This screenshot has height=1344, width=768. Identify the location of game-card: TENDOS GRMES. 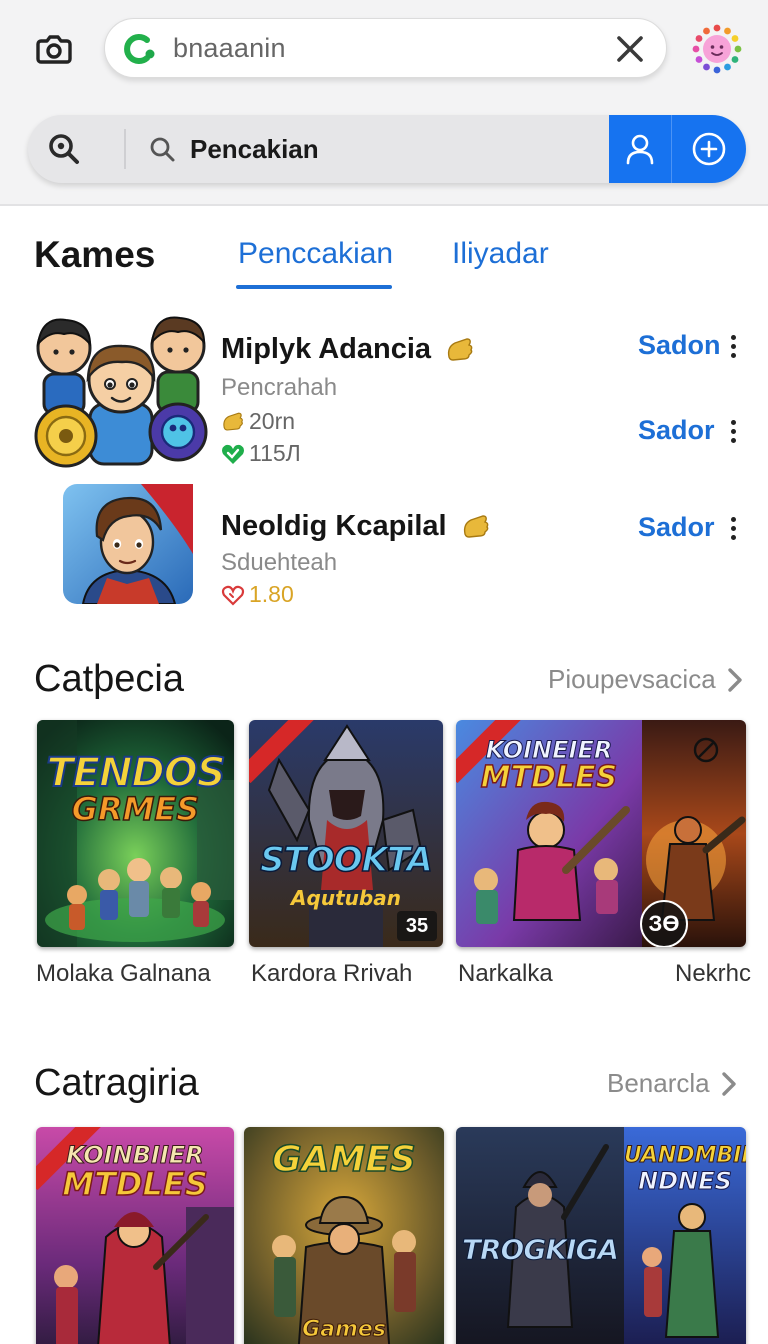
(135, 833).